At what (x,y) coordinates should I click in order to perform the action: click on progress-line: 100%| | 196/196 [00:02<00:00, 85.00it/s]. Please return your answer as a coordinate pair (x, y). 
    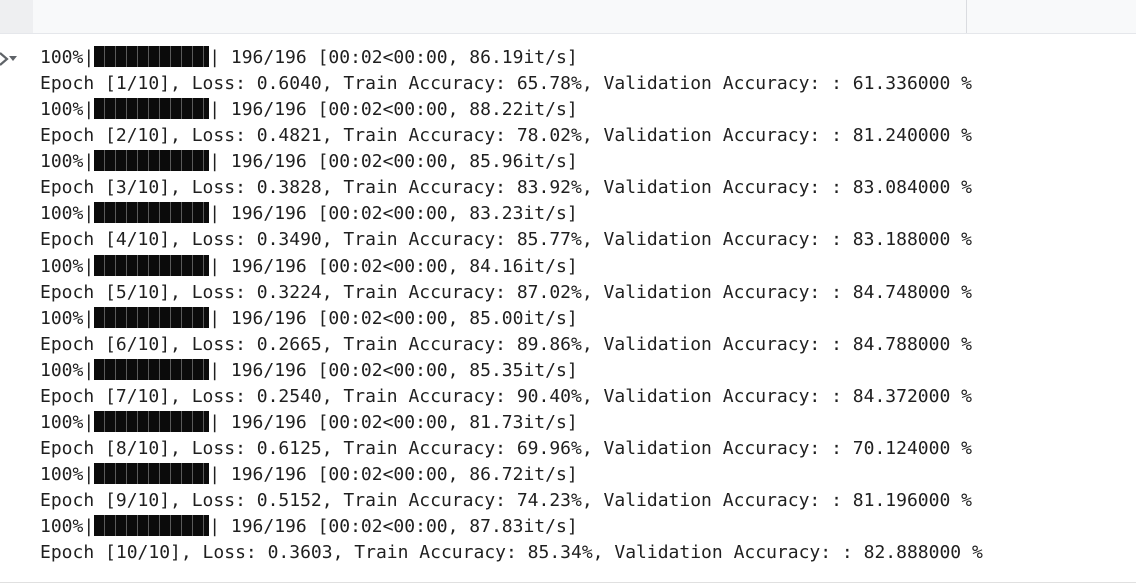
    Looking at the image, I should click on (585, 319).